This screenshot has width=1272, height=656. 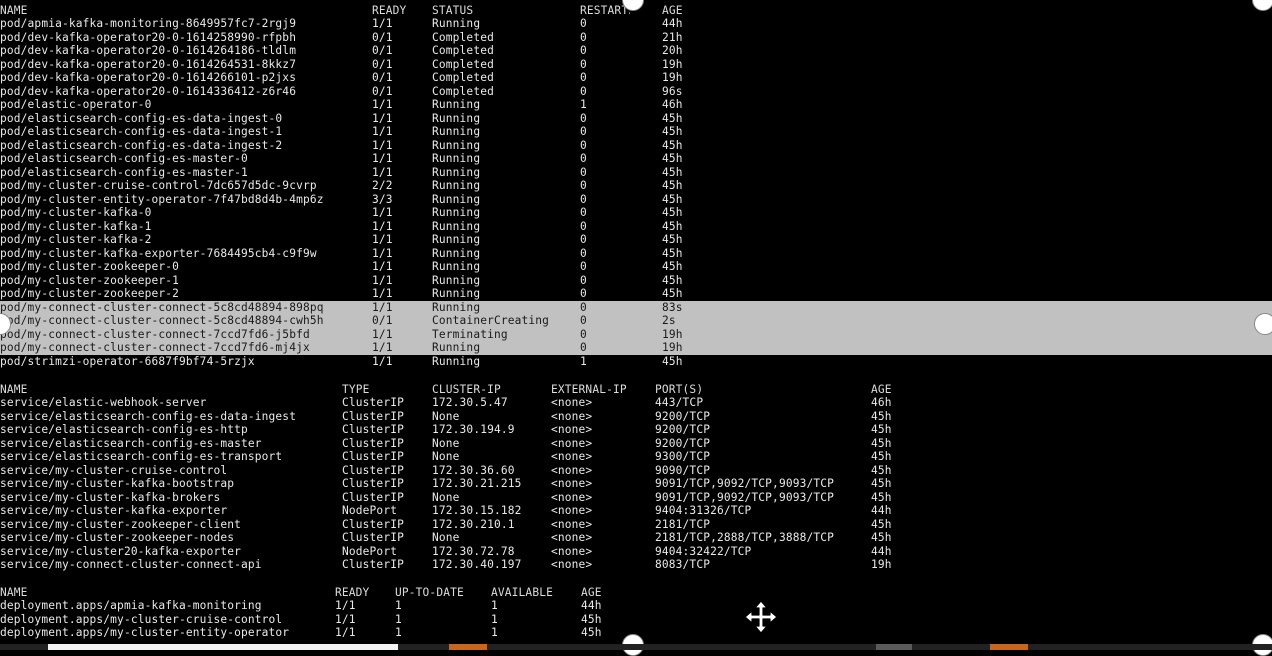 I want to click on table-cell: pod/my-cluster-kafka-1, so click(x=76, y=226).